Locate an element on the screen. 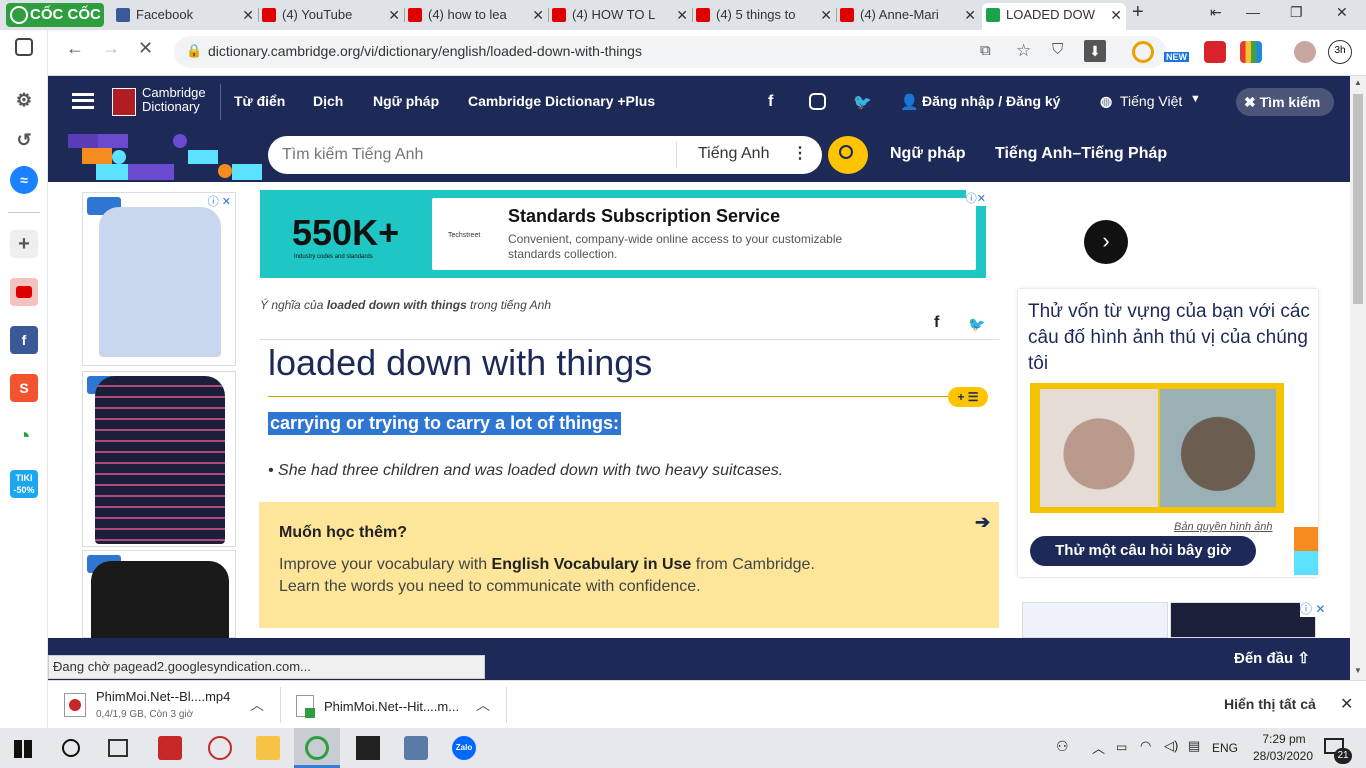 The image size is (1366, 768). profile-avatar is located at coordinates (1305, 52).